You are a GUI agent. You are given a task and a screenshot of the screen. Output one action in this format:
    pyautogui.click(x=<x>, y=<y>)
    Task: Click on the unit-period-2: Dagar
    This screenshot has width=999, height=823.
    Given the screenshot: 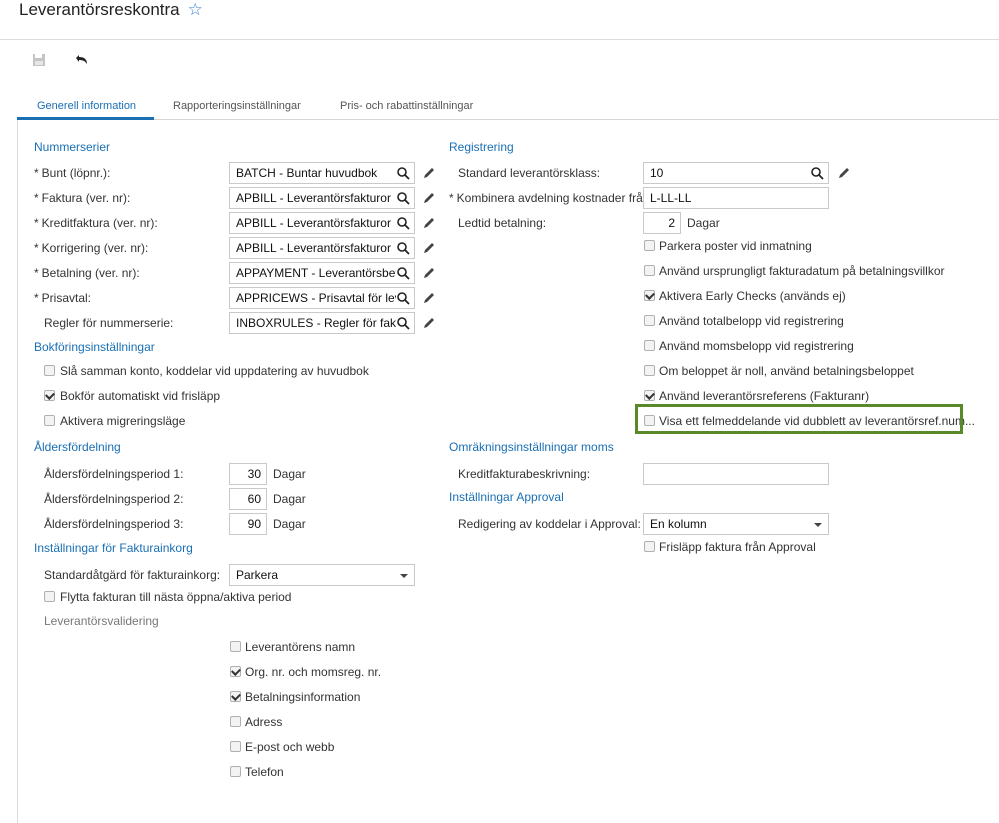 What is the action you would take?
    pyautogui.click(x=289, y=499)
    